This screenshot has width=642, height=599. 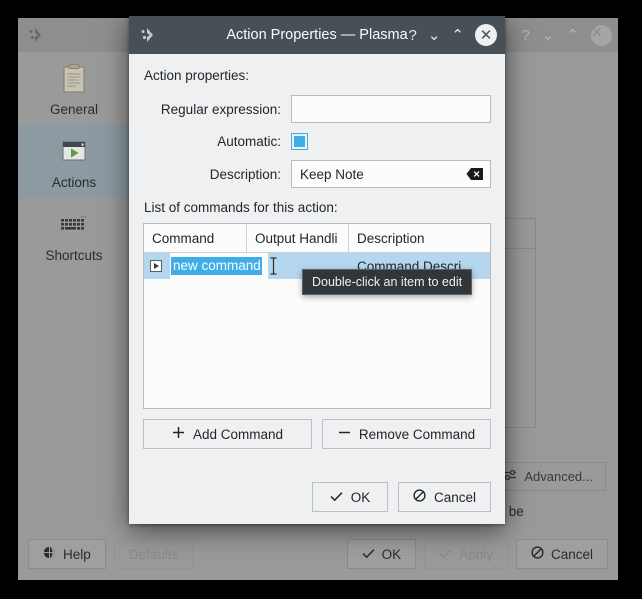 I want to click on section-label: Action properties:, so click(x=197, y=75).